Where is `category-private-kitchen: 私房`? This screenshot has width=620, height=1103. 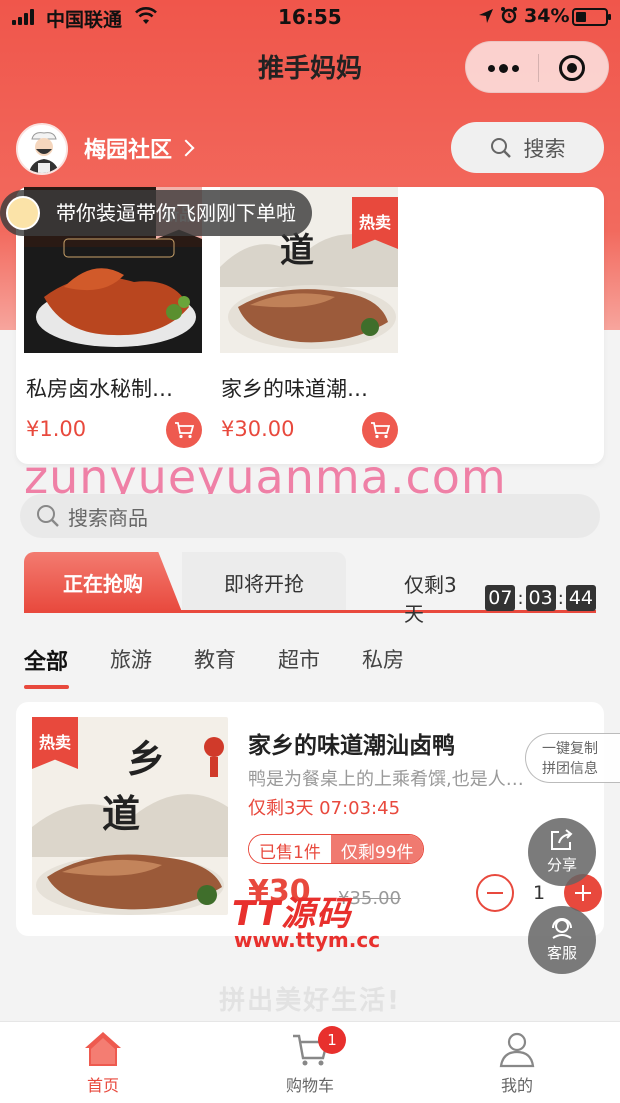
category-private-kitchen: 私房 is located at coordinates (383, 660).